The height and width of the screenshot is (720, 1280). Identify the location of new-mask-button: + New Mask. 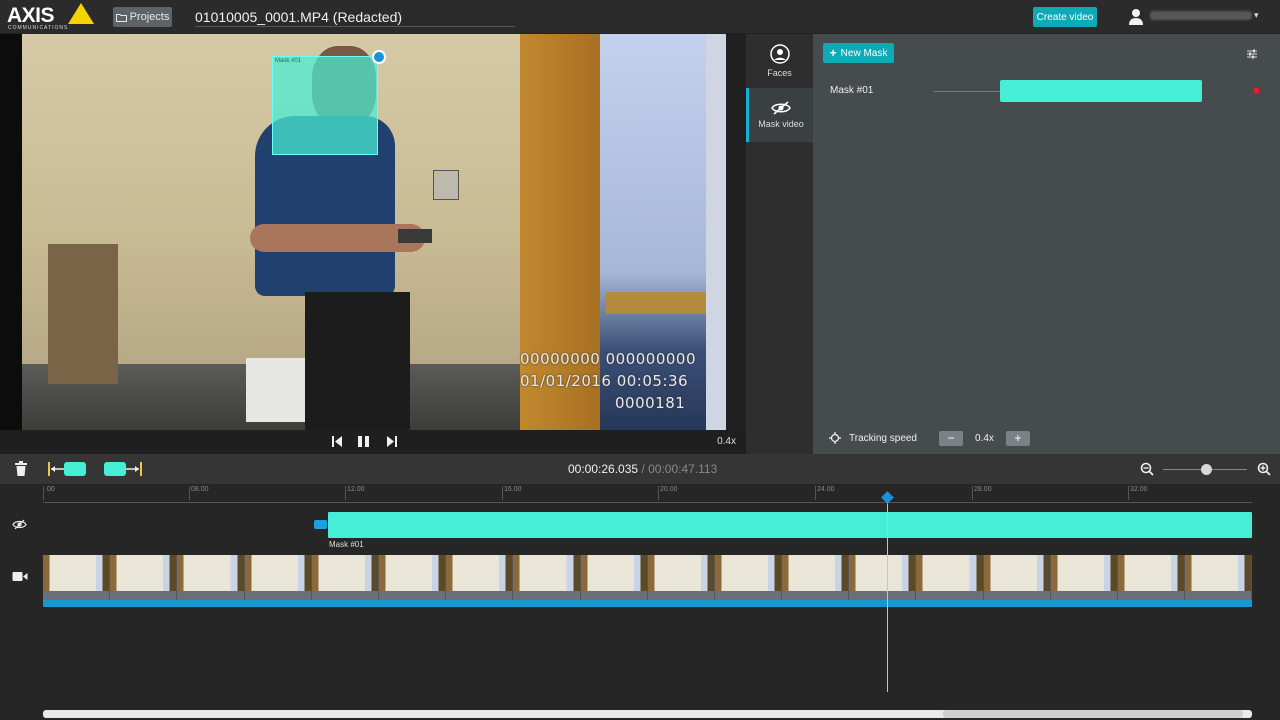
(858, 53).